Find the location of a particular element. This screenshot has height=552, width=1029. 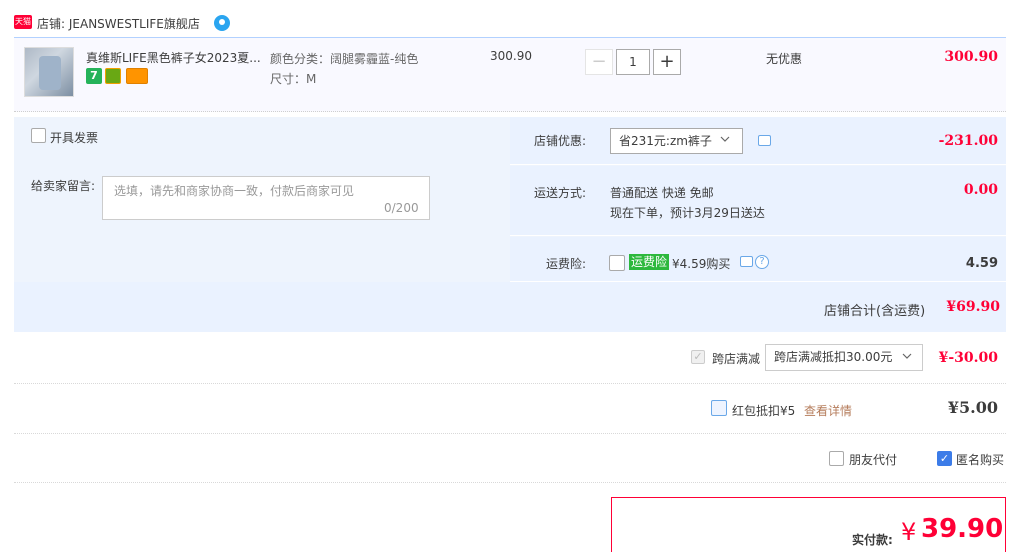

seller-message-label: 给卖家留言: is located at coordinates (63, 186).